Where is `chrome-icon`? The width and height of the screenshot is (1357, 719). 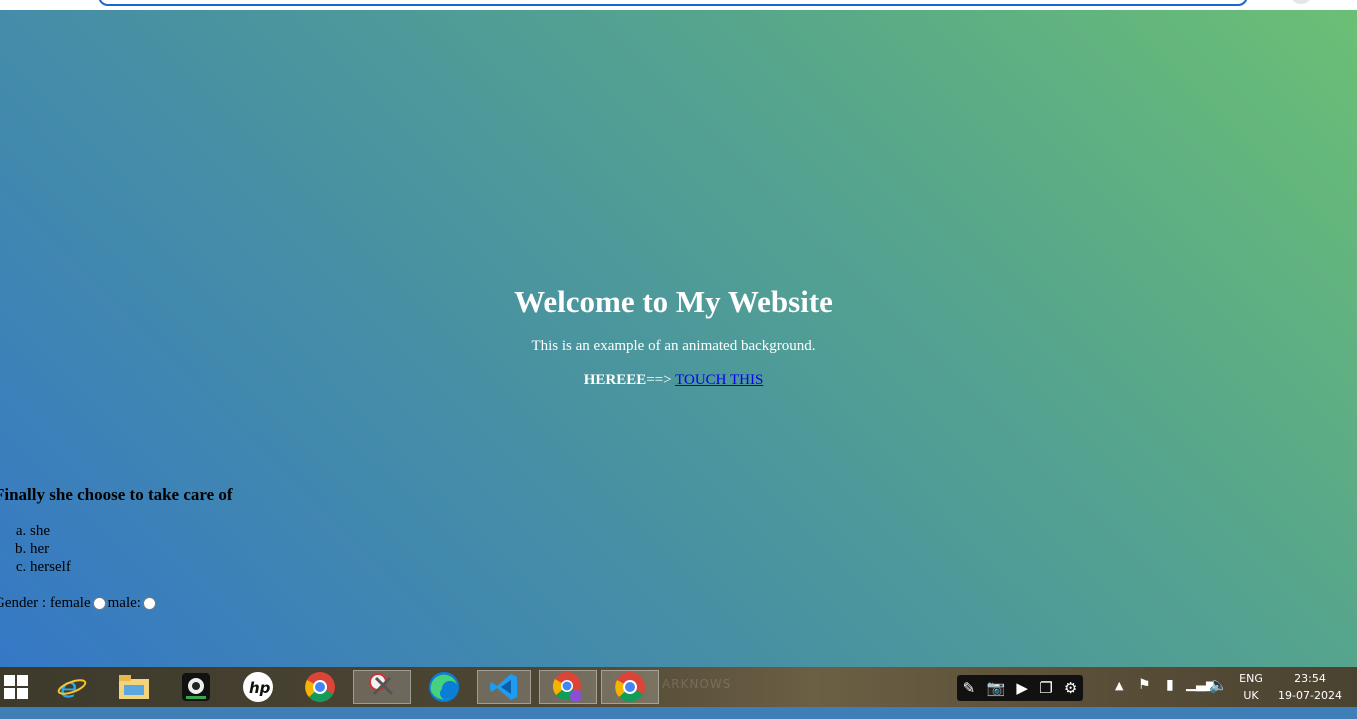
chrome-icon is located at coordinates (320, 687).